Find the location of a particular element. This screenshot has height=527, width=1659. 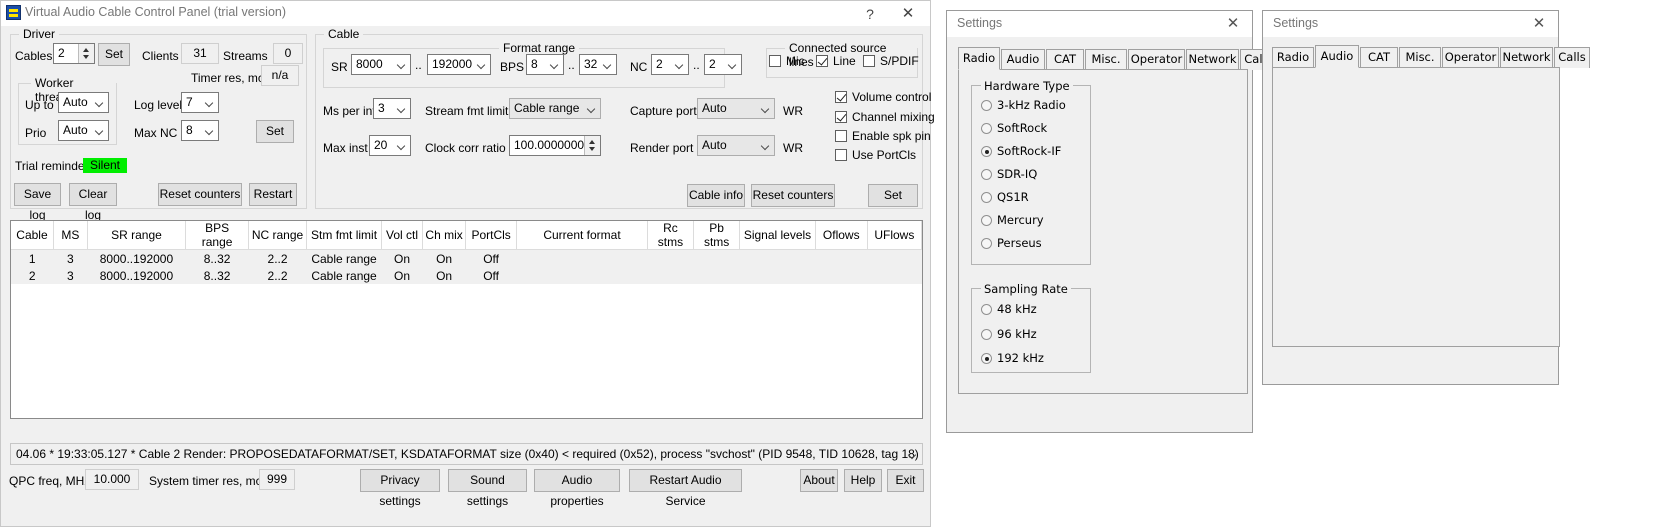

settings-radio-title-bar: Settings ✕ is located at coordinates (1099, 24).